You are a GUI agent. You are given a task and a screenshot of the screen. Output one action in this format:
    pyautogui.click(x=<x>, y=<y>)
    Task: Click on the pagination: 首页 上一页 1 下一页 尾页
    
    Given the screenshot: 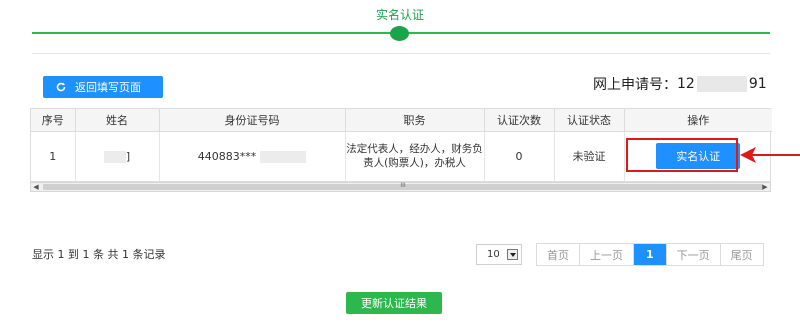 What is the action you would take?
    pyautogui.click(x=650, y=254)
    